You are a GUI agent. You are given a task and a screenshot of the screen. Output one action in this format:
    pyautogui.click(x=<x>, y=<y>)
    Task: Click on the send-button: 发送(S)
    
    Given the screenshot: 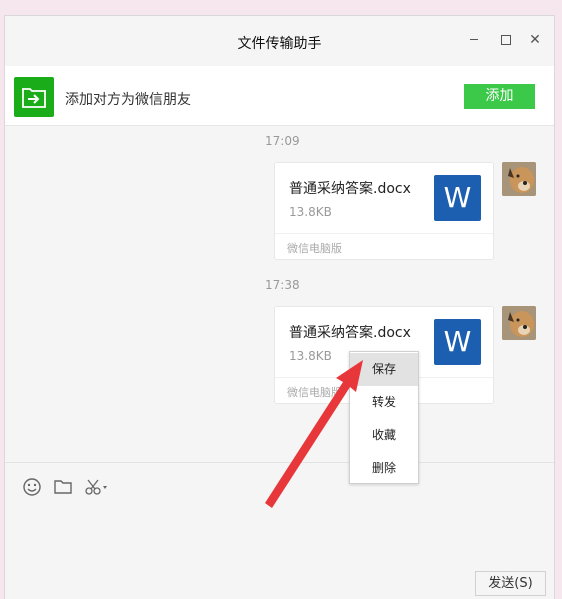 What is the action you would take?
    pyautogui.click(x=510, y=583)
    